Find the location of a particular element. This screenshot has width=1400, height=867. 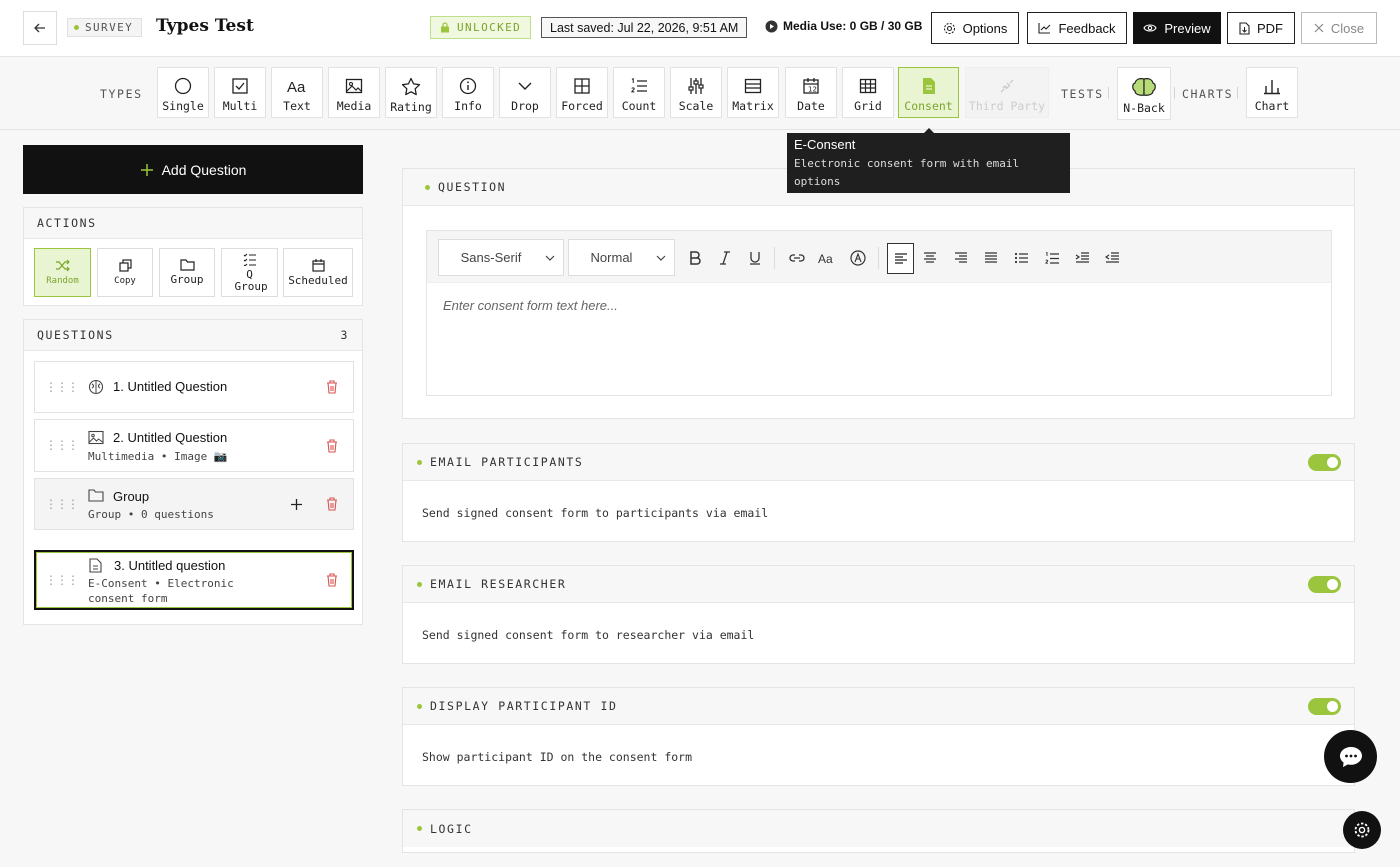

options-button: Options is located at coordinates (975, 28).